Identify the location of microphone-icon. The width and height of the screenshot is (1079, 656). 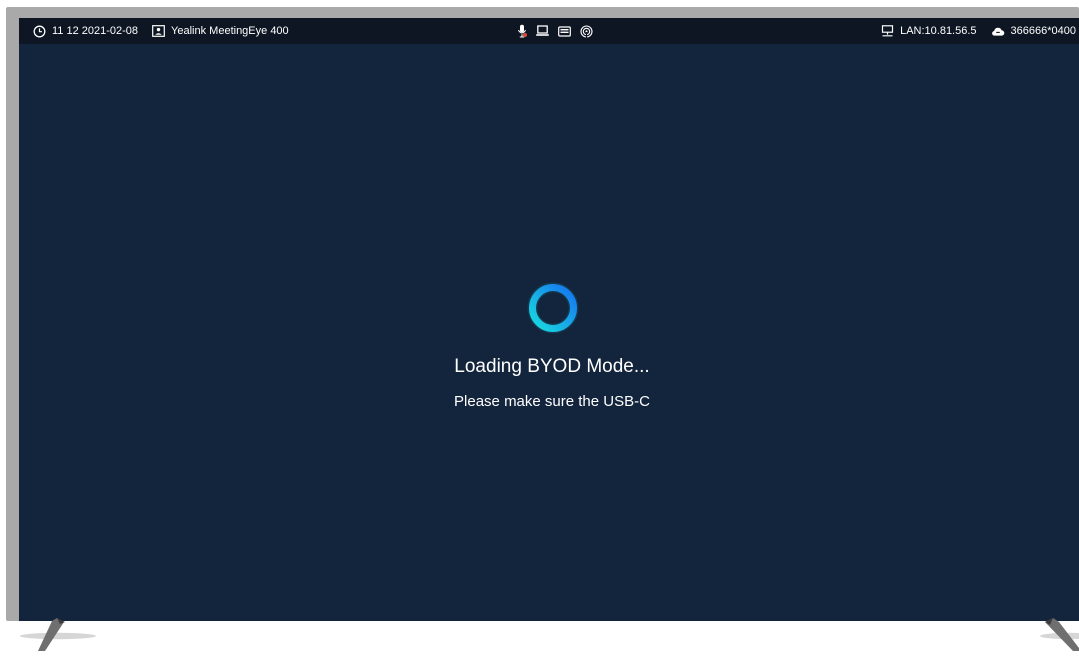
(522, 31).